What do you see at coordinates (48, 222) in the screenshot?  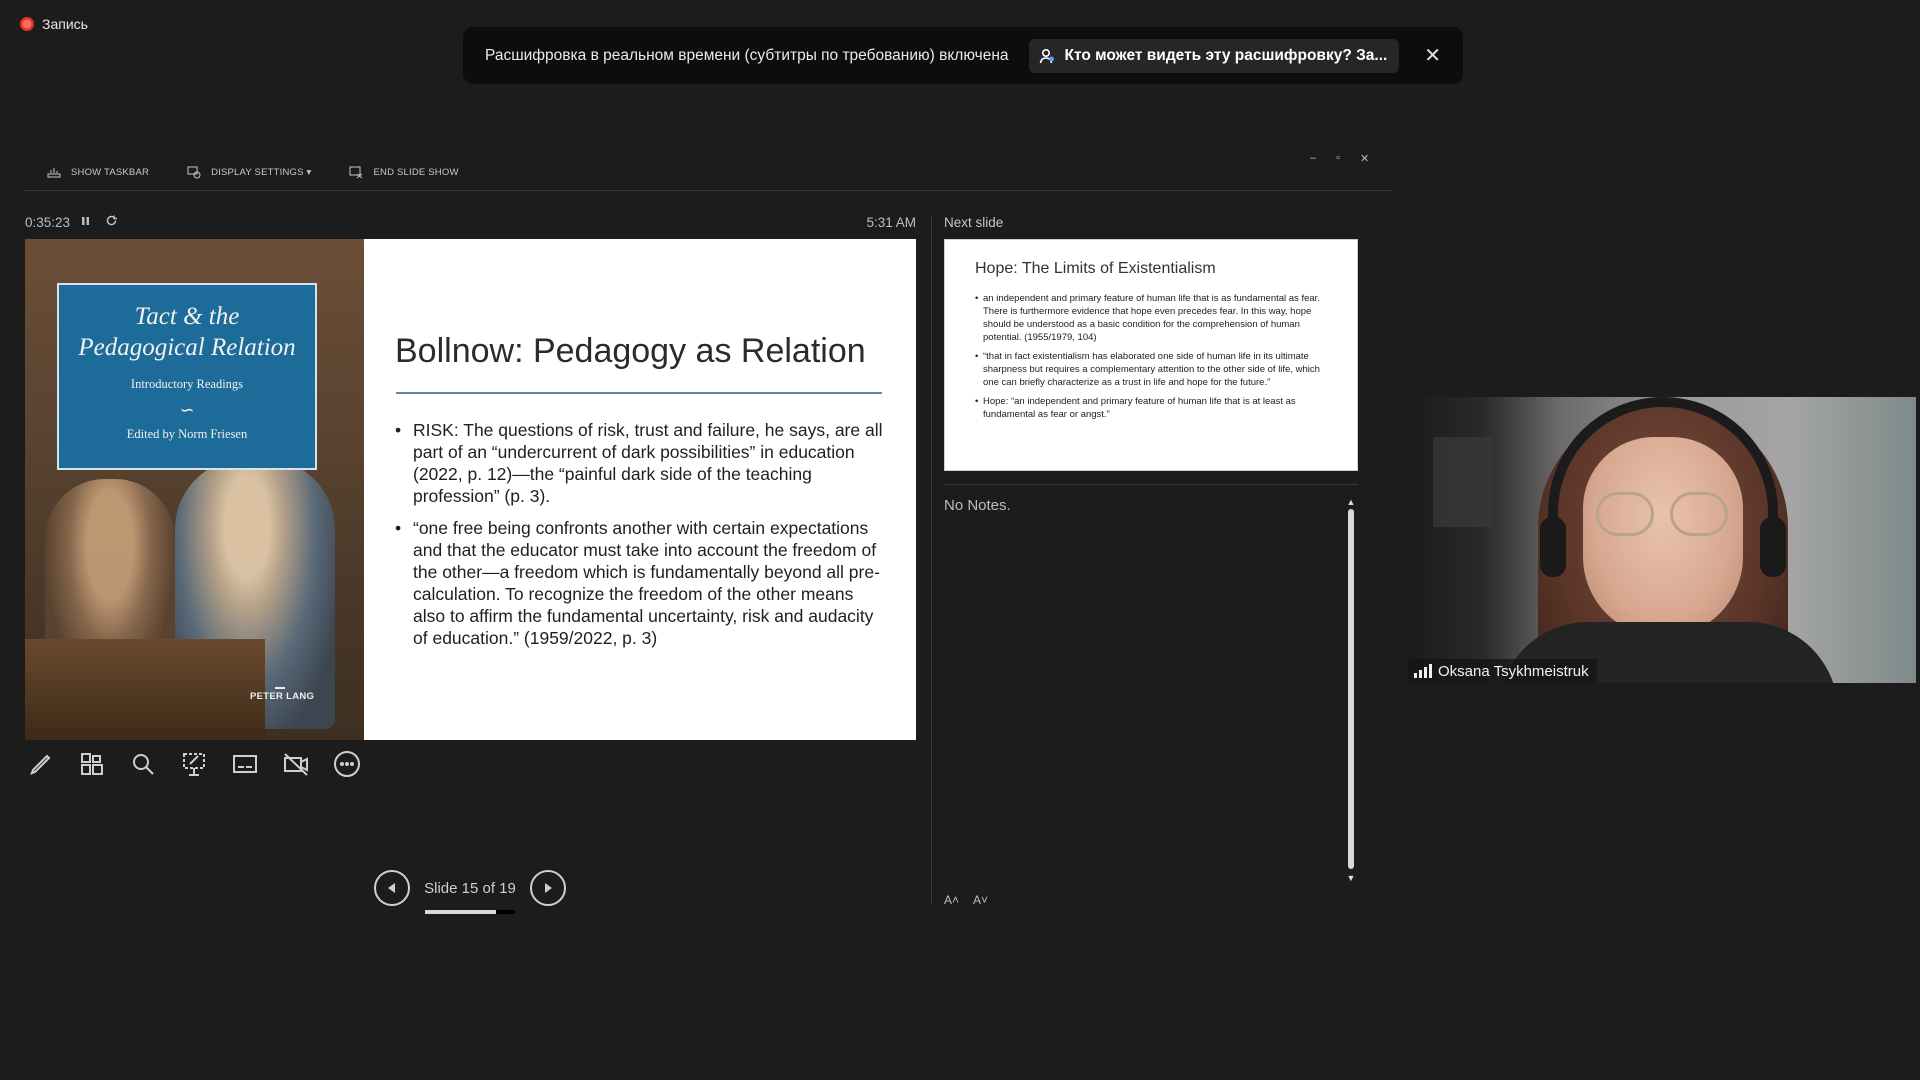 I see `elapsed-timer: 0:35:23` at bounding box center [48, 222].